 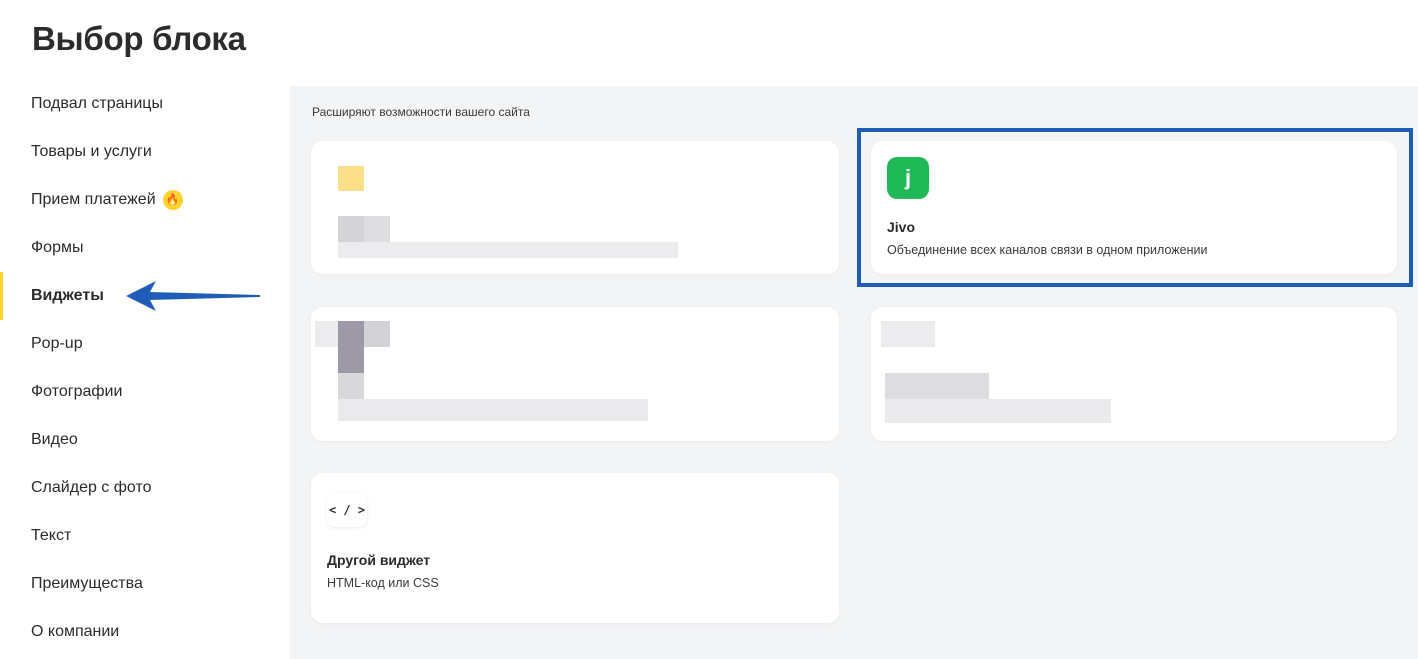 I want to click on code-icon: < / >, so click(x=347, y=510).